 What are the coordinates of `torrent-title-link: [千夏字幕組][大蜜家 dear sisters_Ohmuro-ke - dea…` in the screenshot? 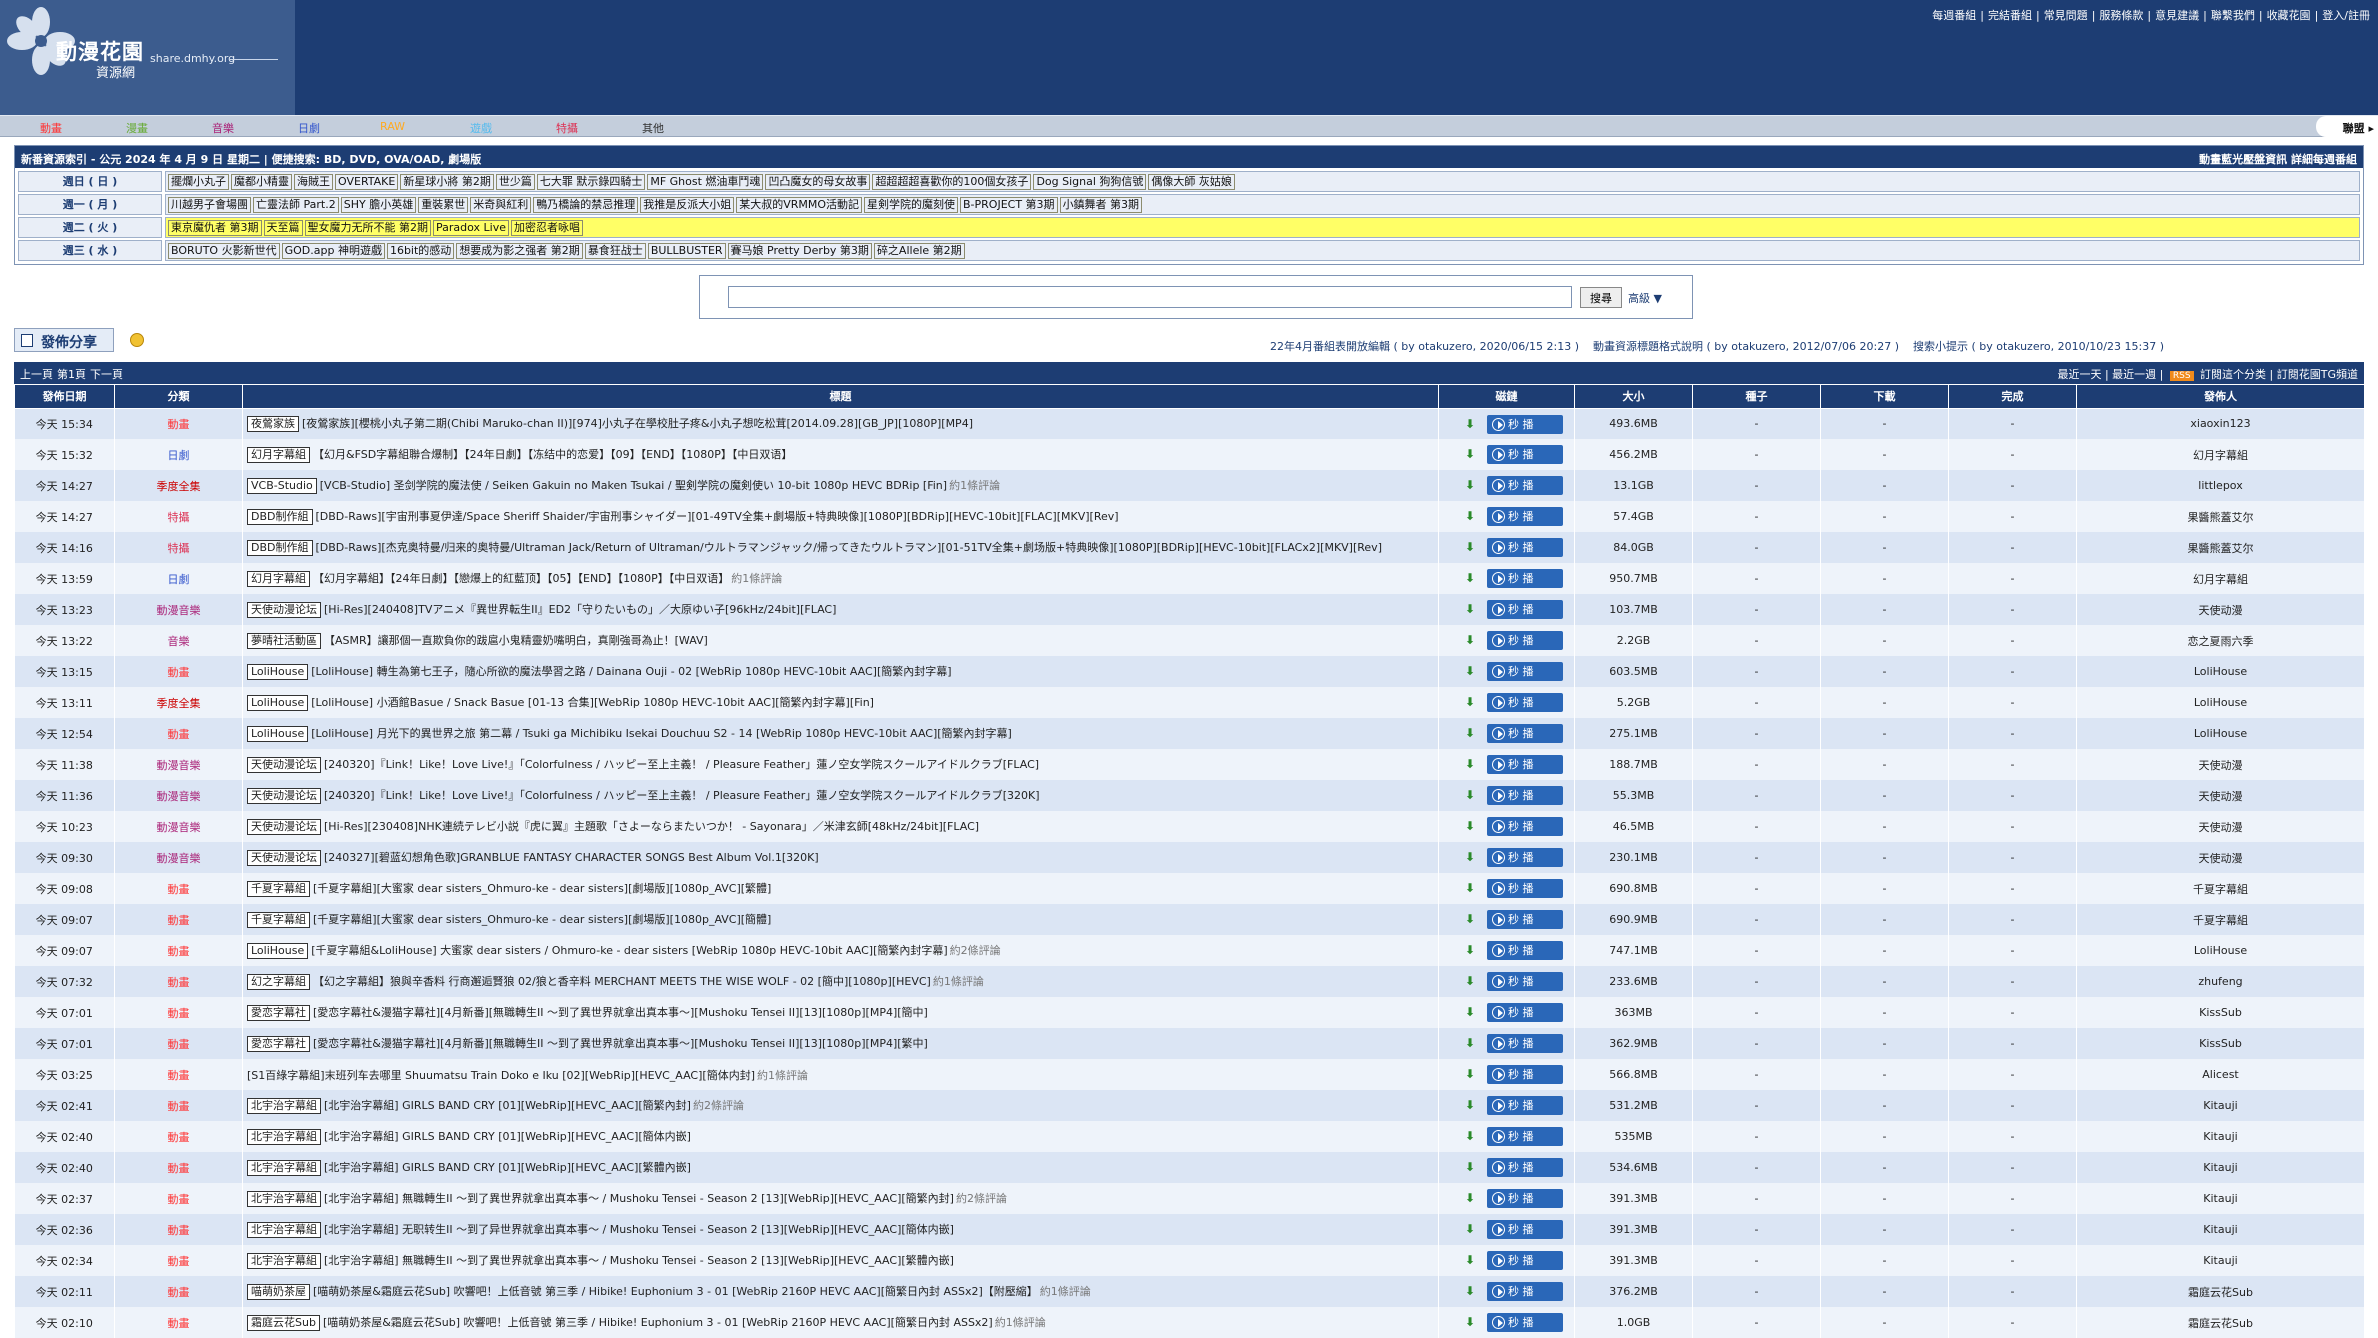 It's located at (542, 888).